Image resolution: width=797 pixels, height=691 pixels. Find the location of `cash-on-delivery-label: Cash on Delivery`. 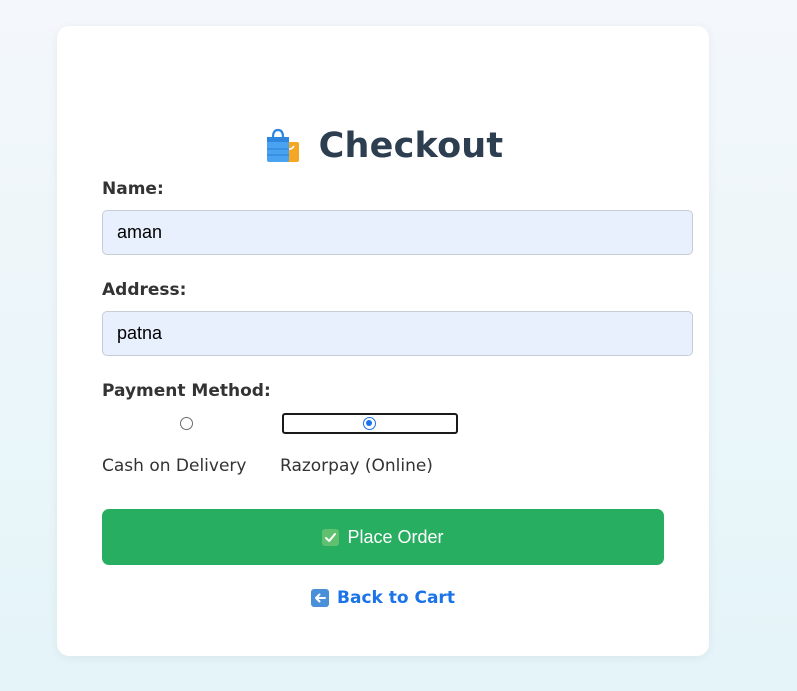

cash-on-delivery-label: Cash on Delivery is located at coordinates (174, 466).